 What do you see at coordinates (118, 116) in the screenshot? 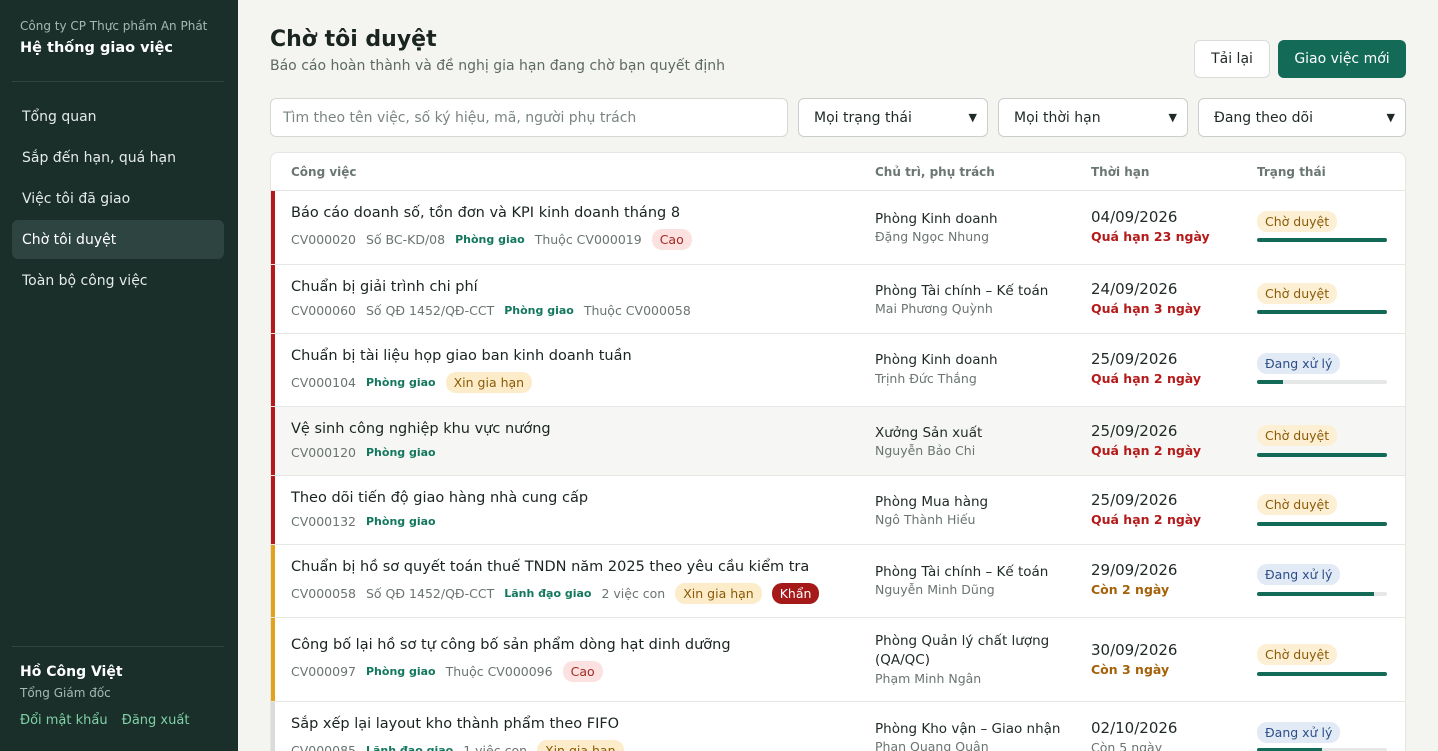
I see `sidebar-item: Tổng quan` at bounding box center [118, 116].